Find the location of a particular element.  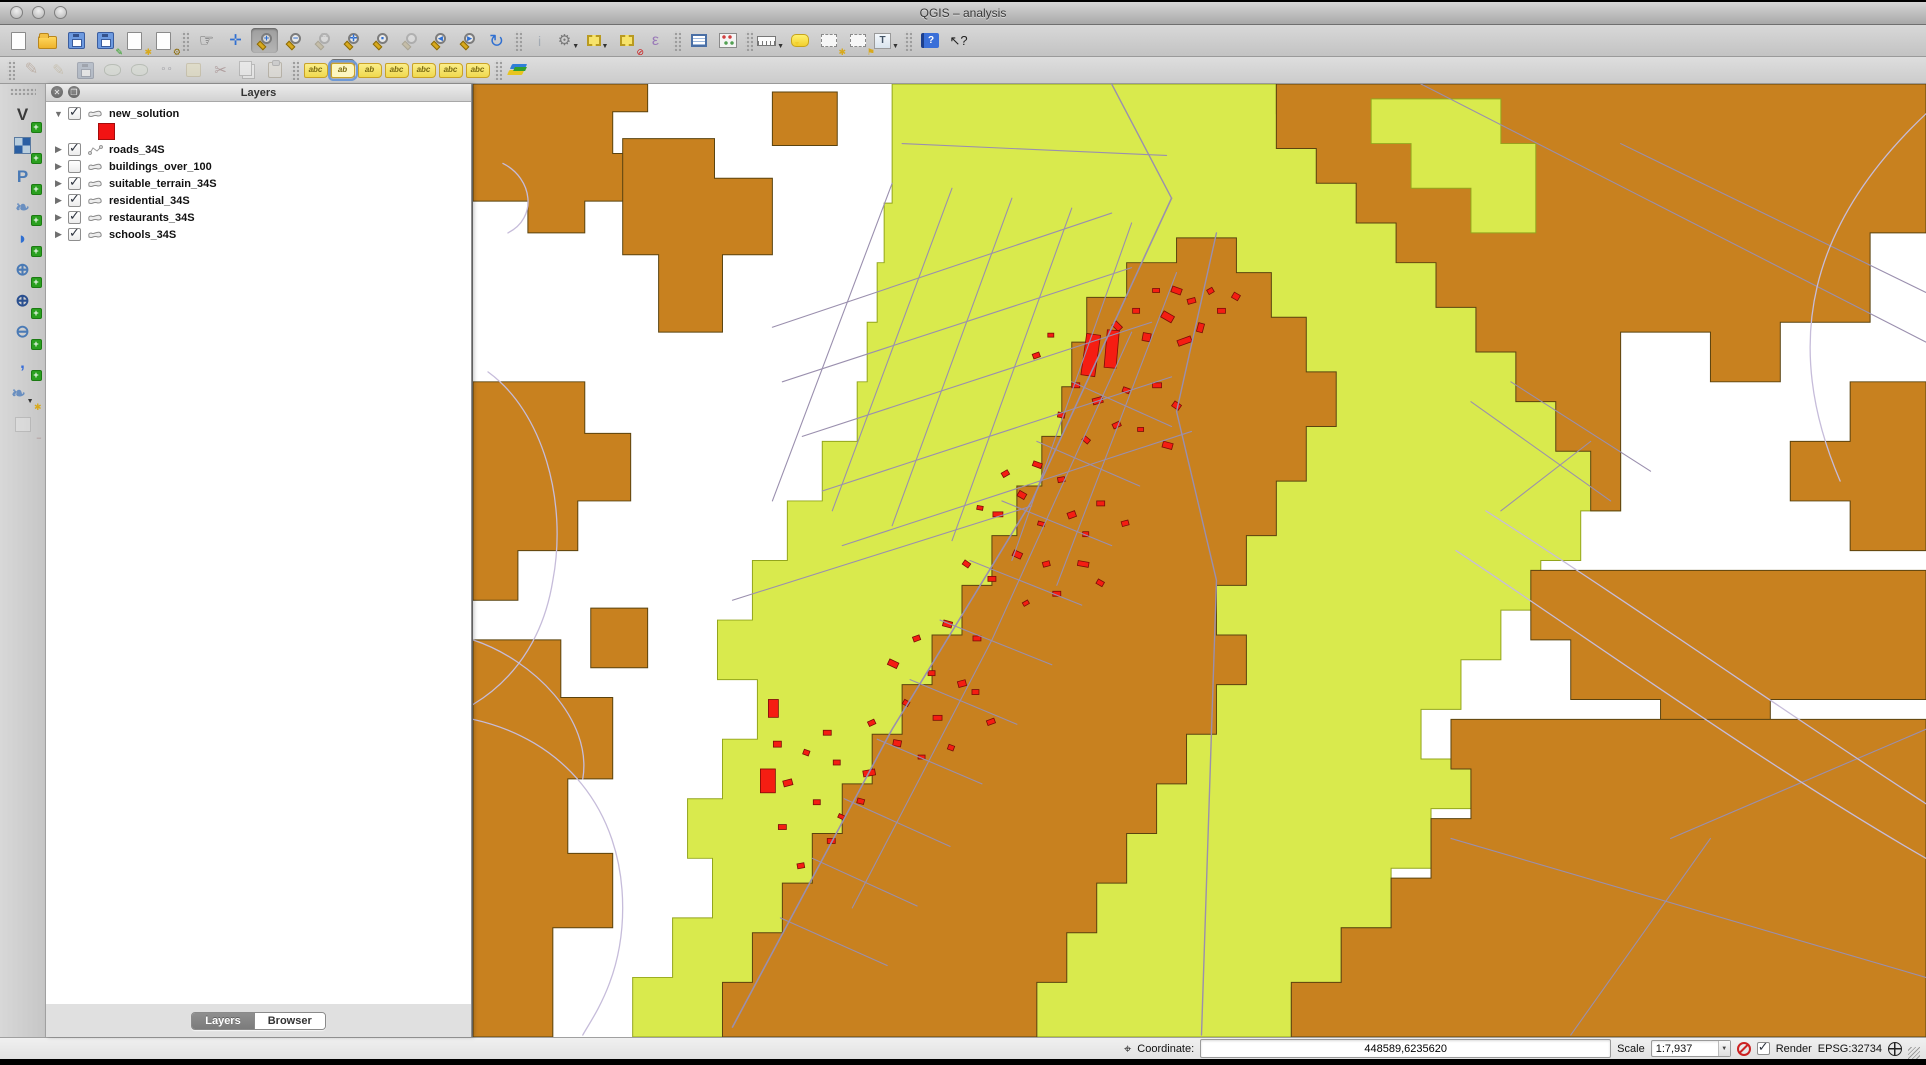

highlight-pinned-labels-button: ab is located at coordinates (369, 70).